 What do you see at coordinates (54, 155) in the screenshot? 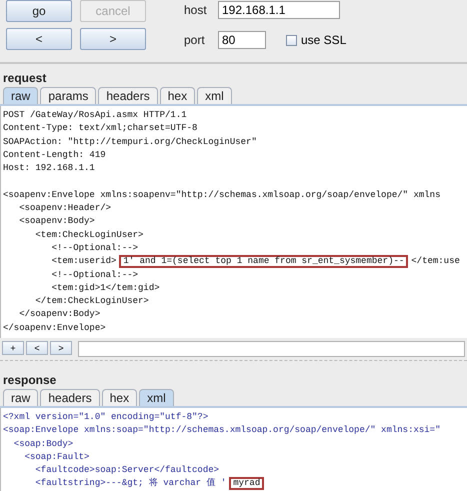
I see `code-text: Content-Length: 419` at bounding box center [54, 155].